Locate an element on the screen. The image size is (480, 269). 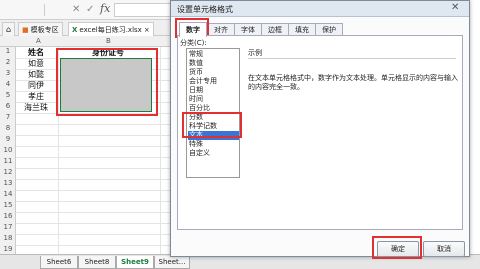
excel-file-icon: X is located at coordinates (75, 29).